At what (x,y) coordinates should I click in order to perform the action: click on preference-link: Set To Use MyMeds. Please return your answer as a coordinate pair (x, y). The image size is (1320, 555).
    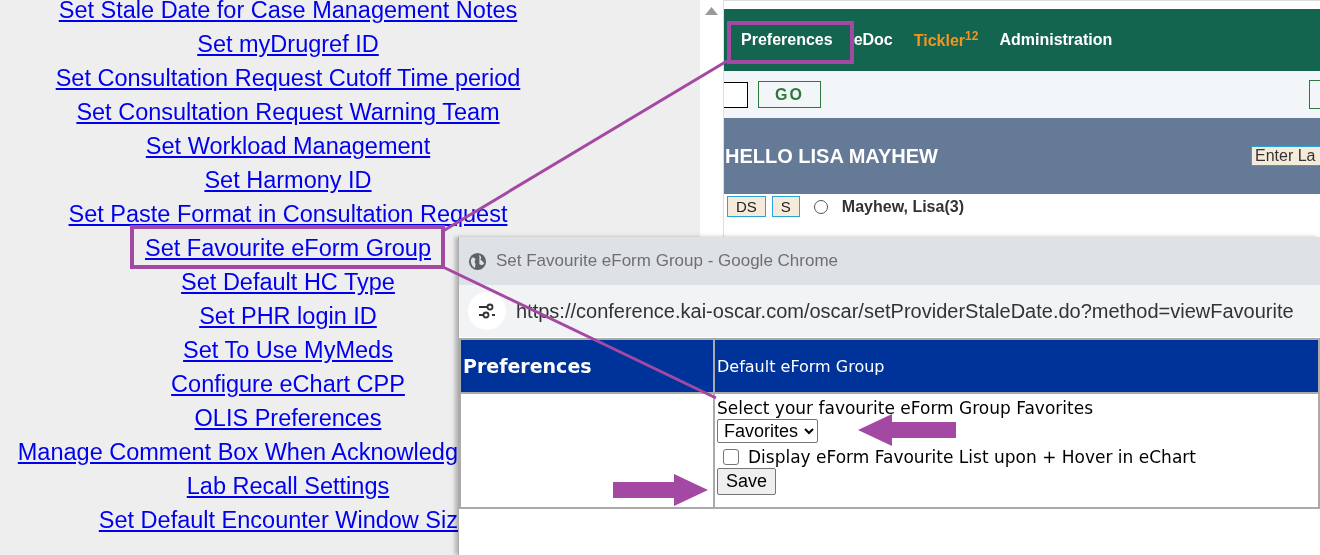
    Looking at the image, I should click on (288, 350).